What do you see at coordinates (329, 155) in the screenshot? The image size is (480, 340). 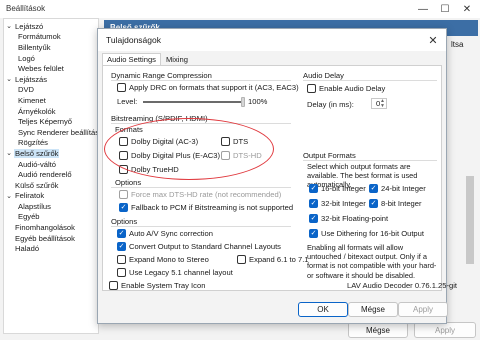 I see `output-formats-group-title: Output Formats` at bounding box center [329, 155].